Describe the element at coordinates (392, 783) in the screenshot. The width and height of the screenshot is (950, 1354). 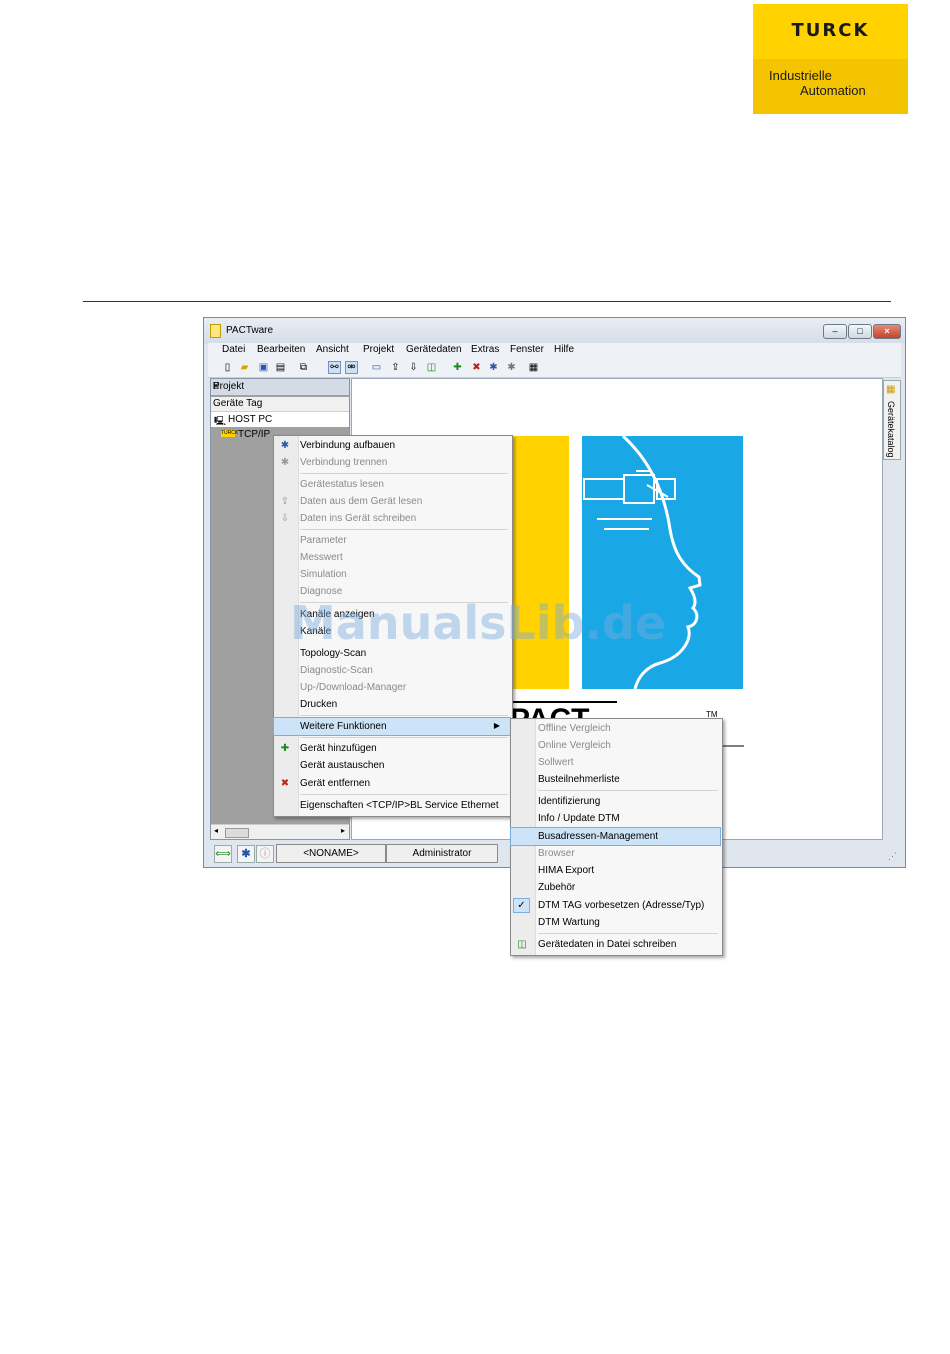
I see `menu-item-geraet-entfernen: ✖ Gerät entfernen` at that location.